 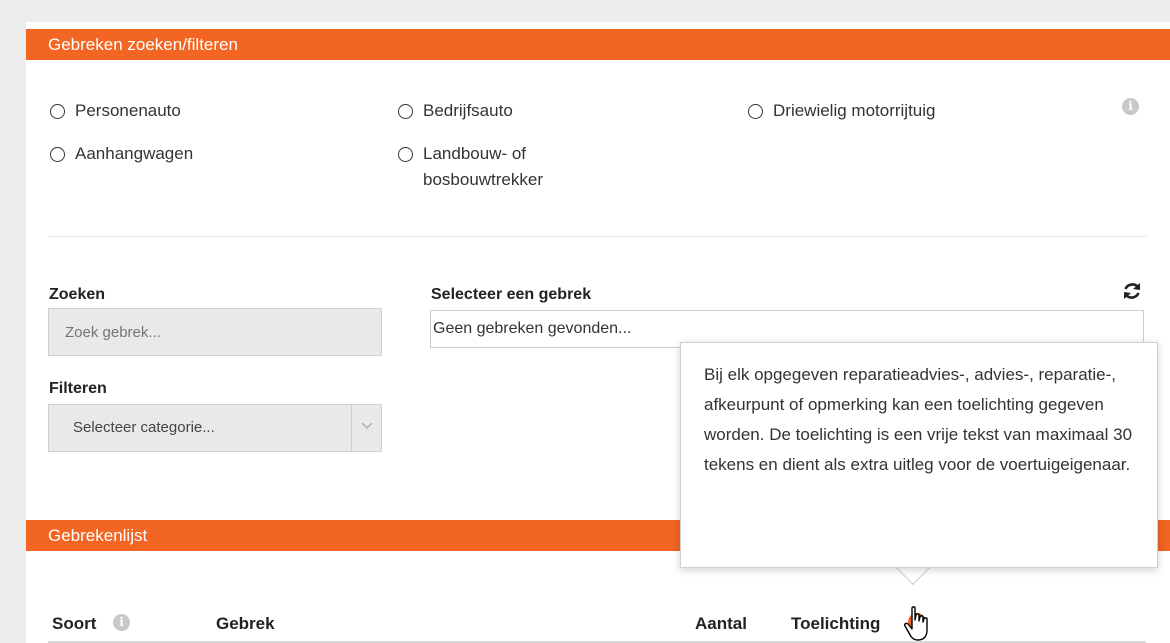 What do you see at coordinates (215, 332) in the screenshot?
I see `search-input` at bounding box center [215, 332].